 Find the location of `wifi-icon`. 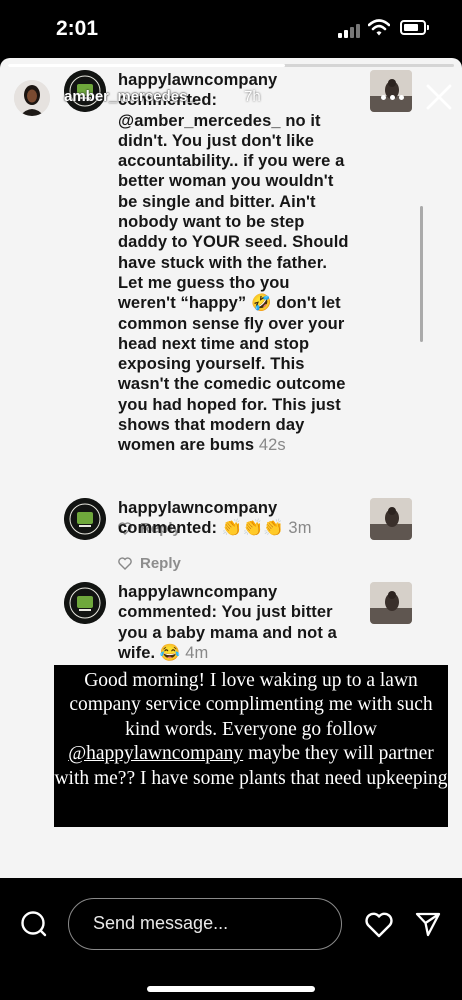

wifi-icon is located at coordinates (379, 27).